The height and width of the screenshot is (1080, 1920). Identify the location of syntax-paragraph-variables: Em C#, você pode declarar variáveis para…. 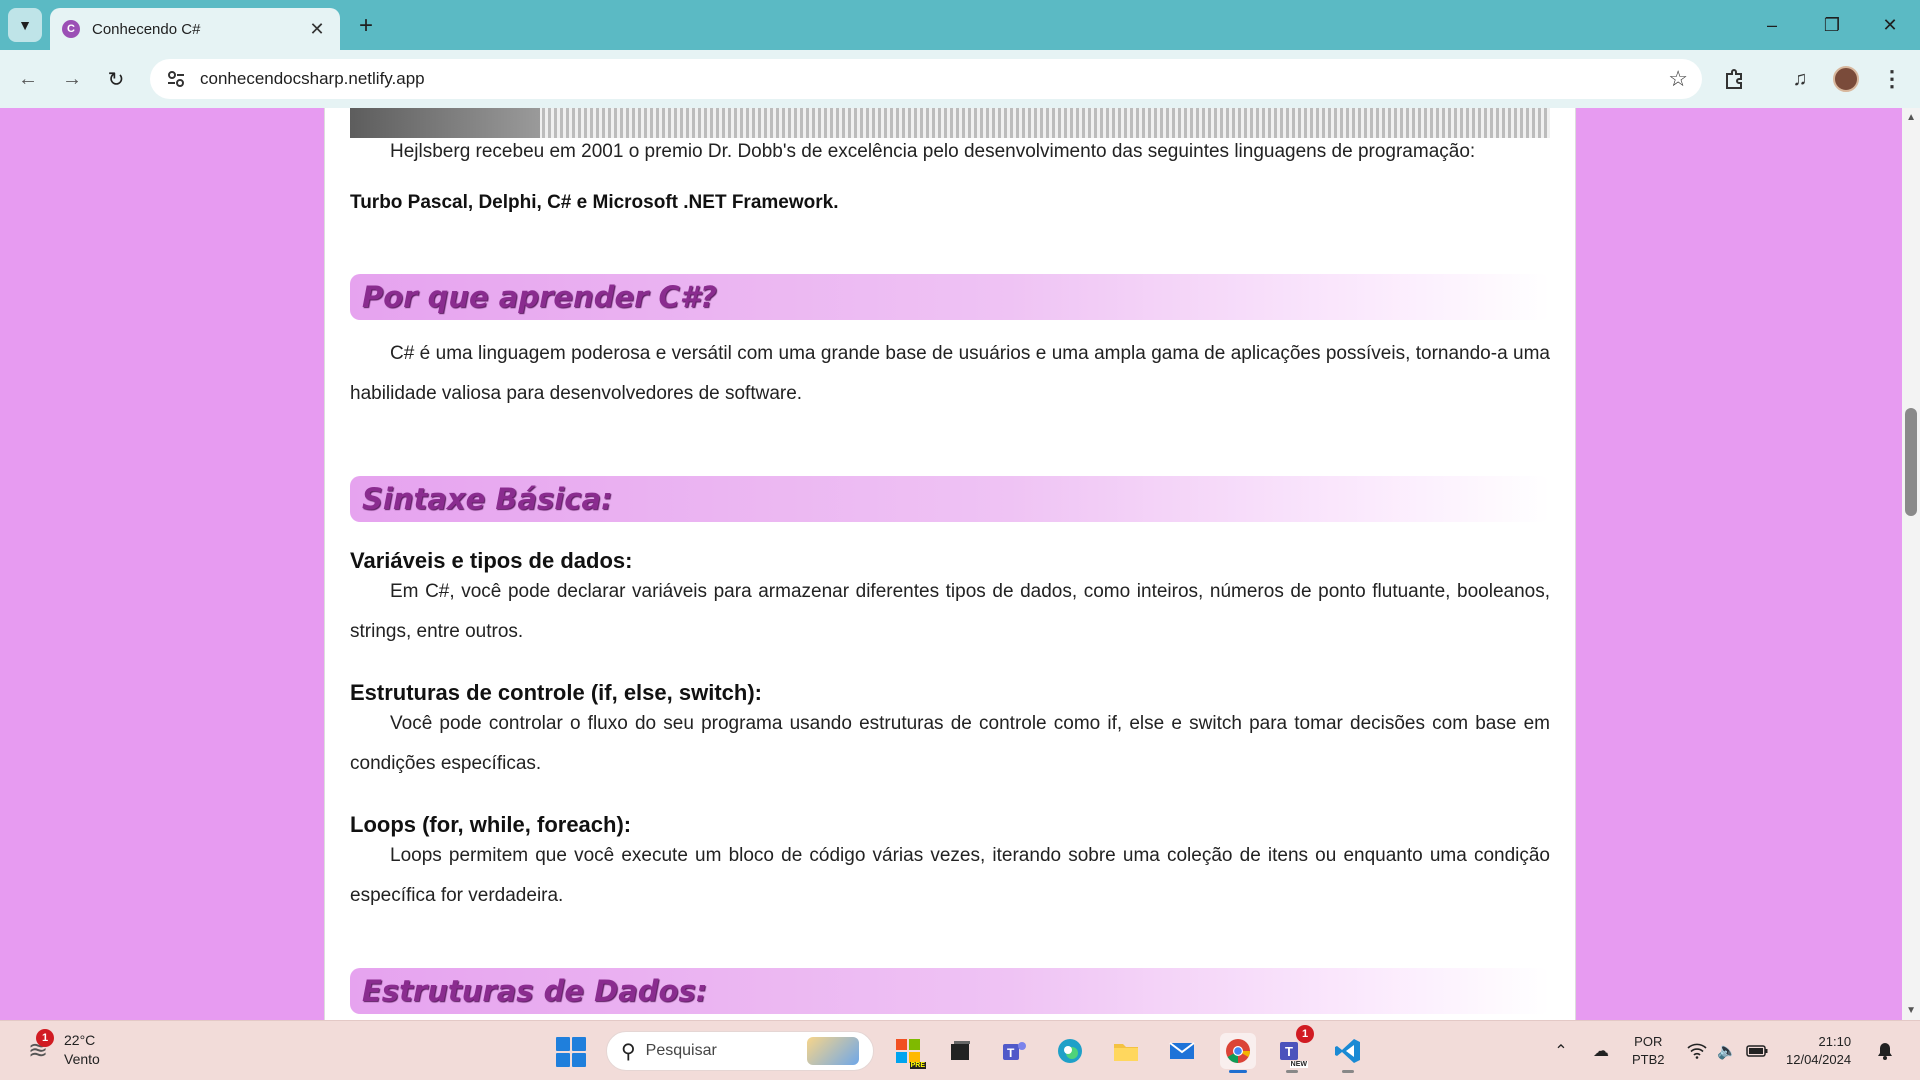
(950, 612).